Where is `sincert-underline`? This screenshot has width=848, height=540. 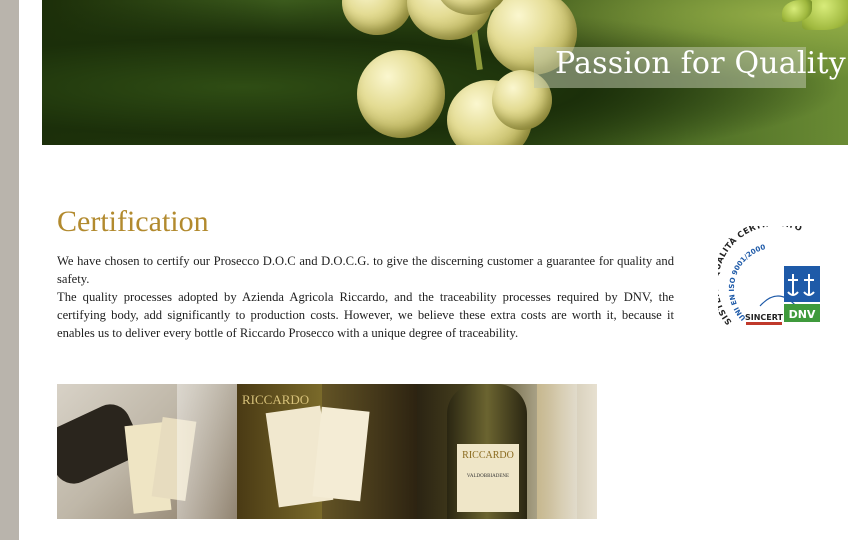
sincert-underline is located at coordinates (764, 323).